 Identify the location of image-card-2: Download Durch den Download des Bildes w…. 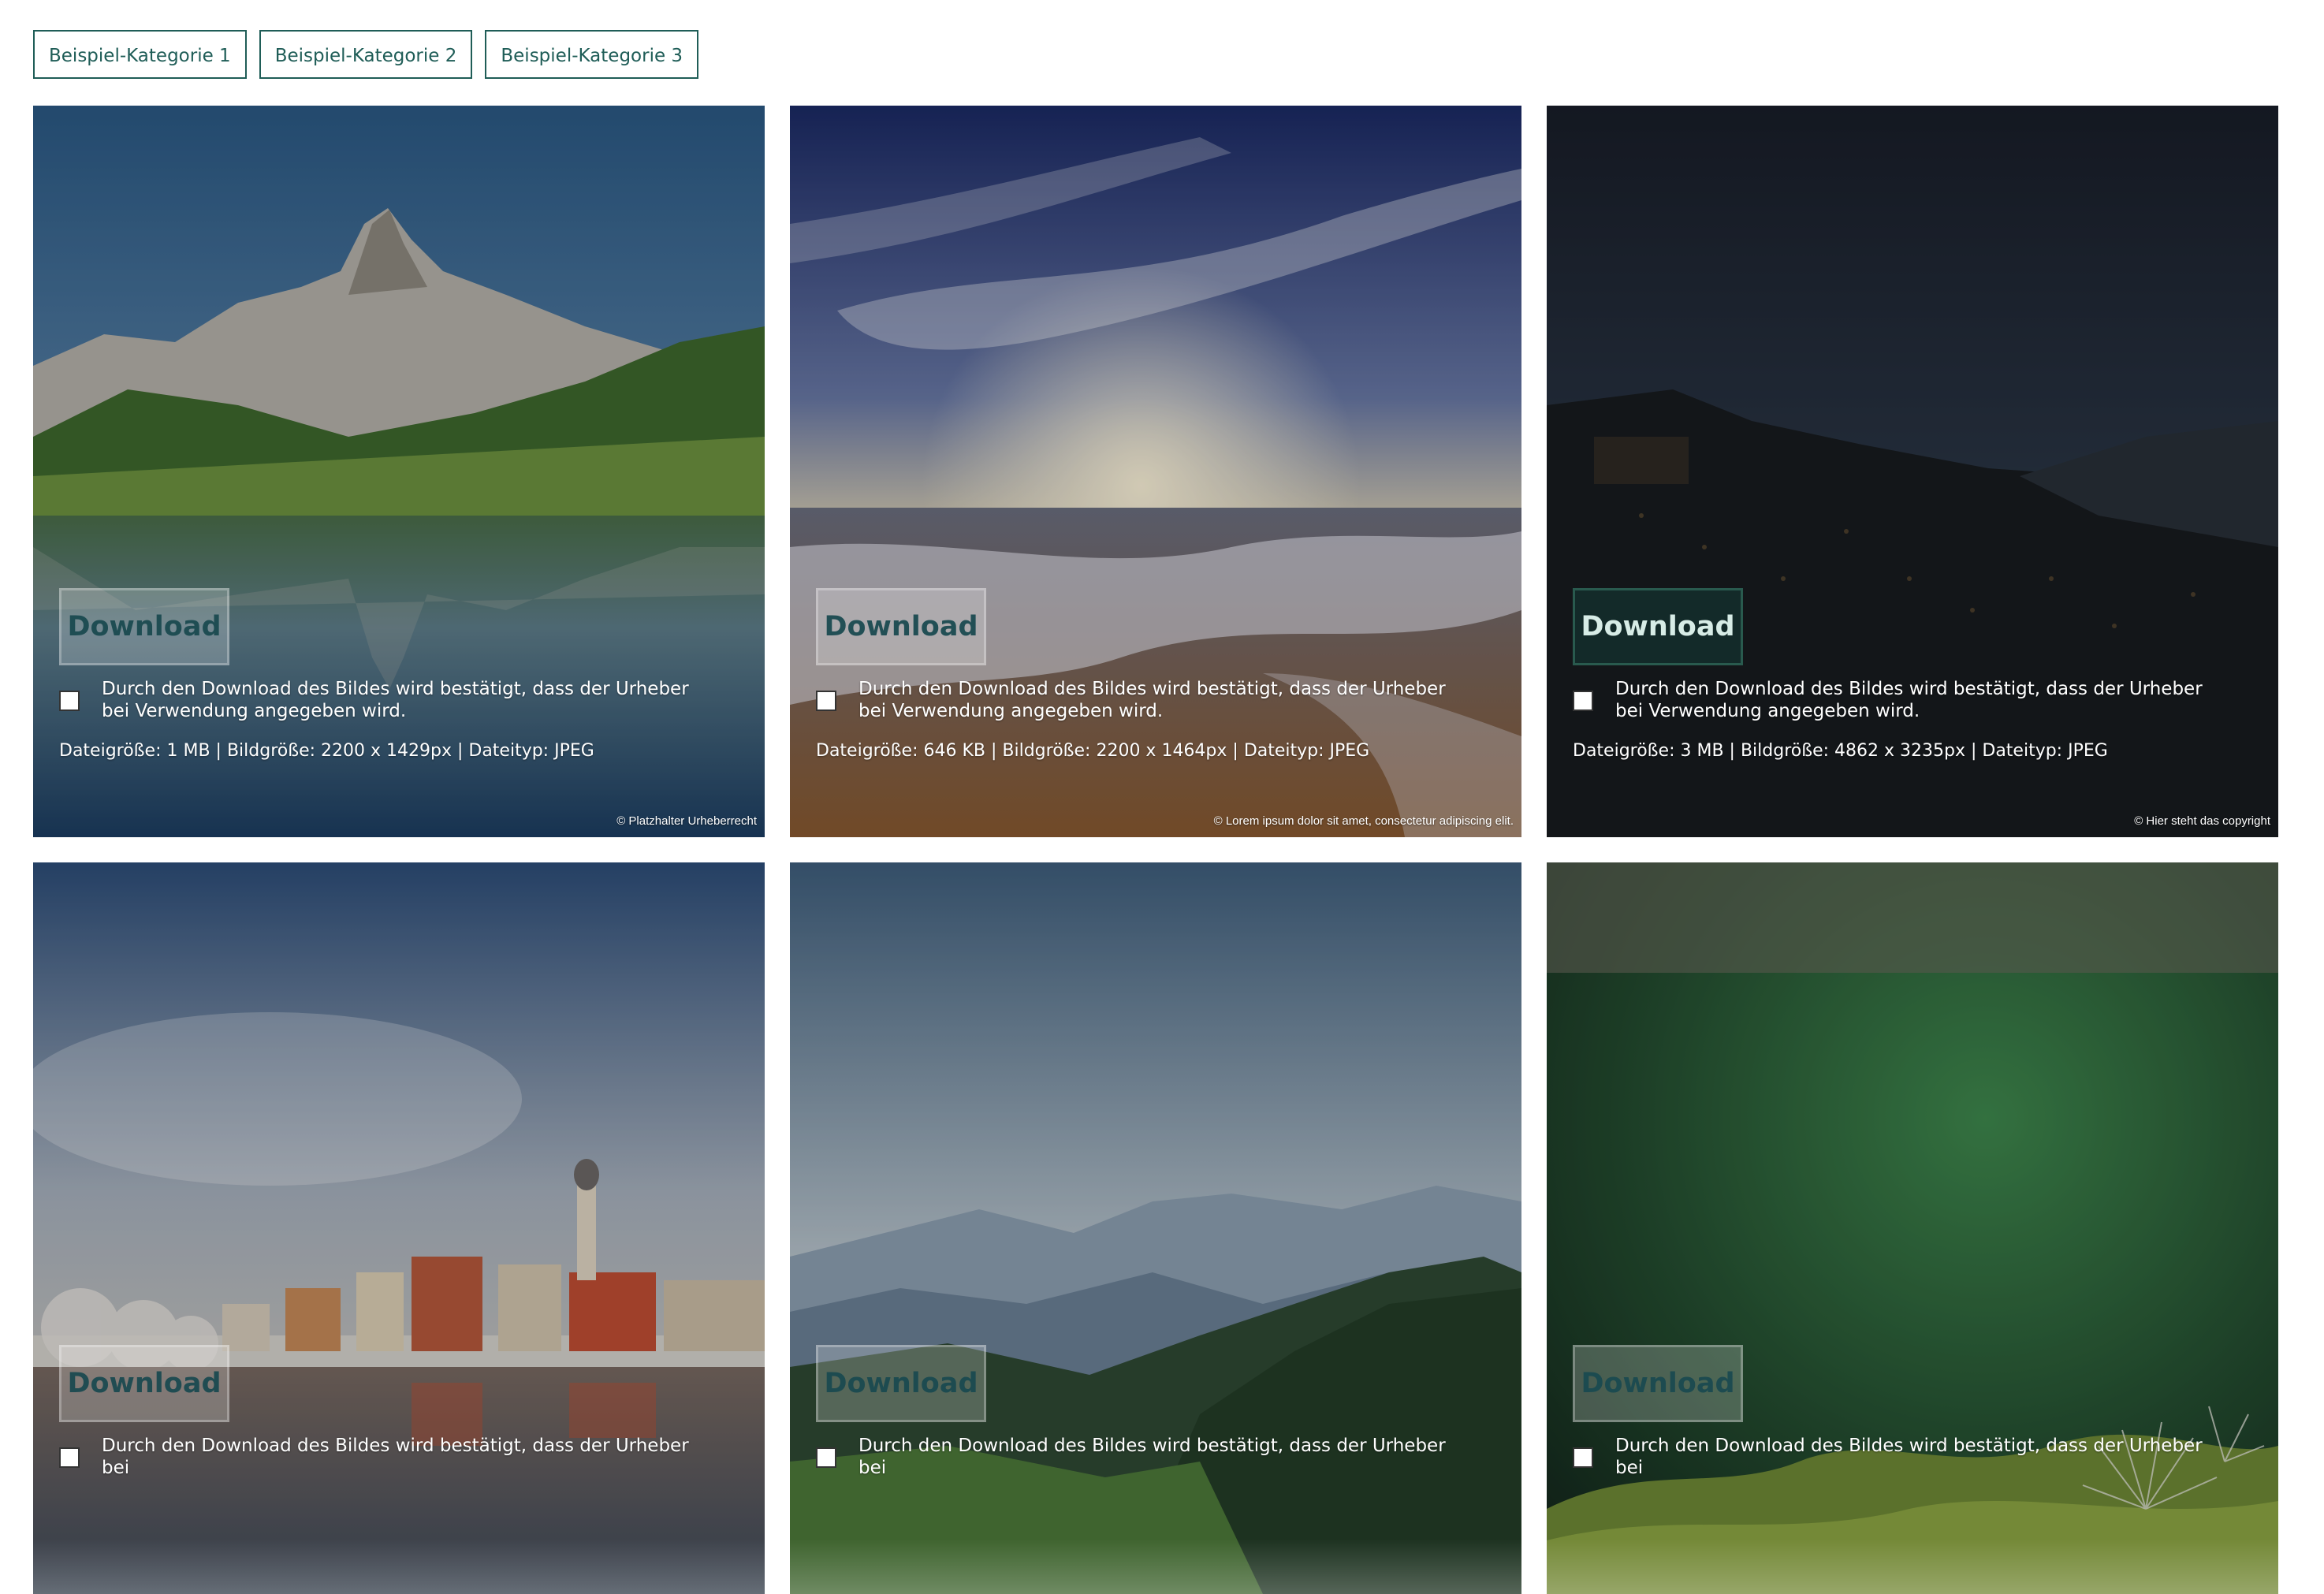
(1155, 471).